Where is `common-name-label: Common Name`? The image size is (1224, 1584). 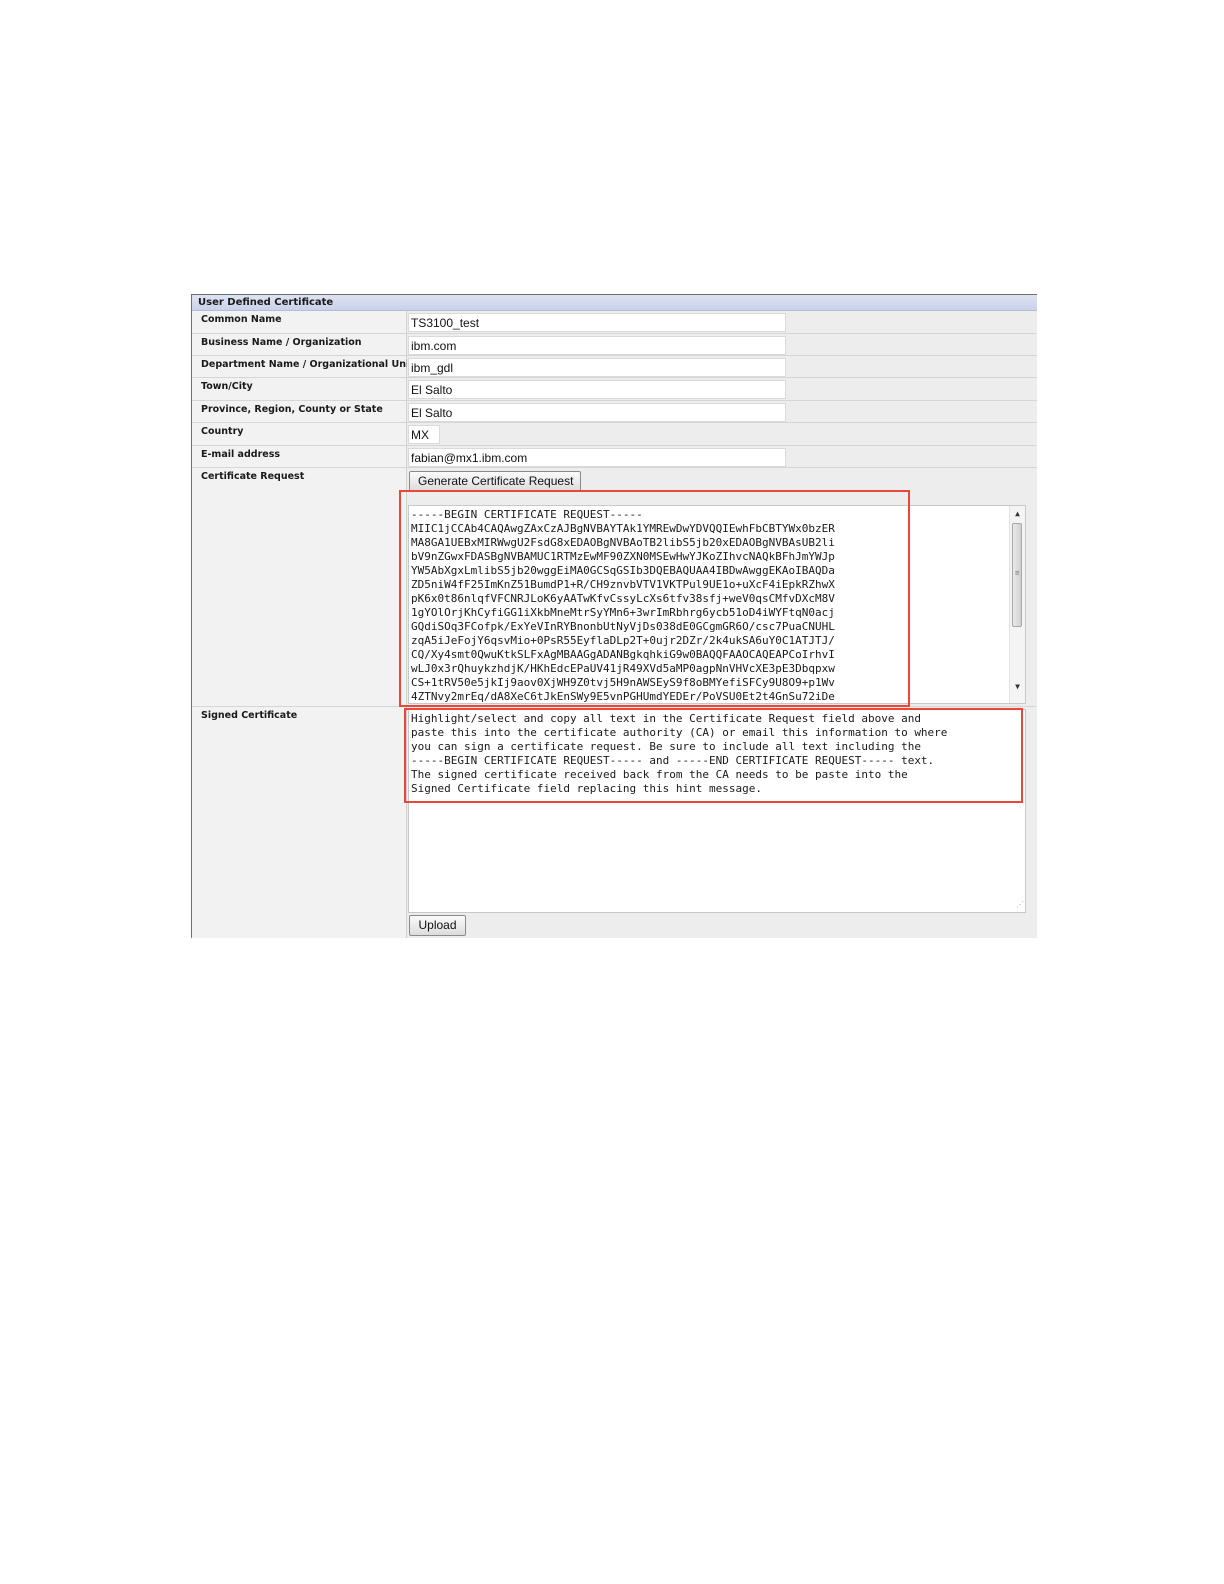
common-name-label: Common Name is located at coordinates (299, 322).